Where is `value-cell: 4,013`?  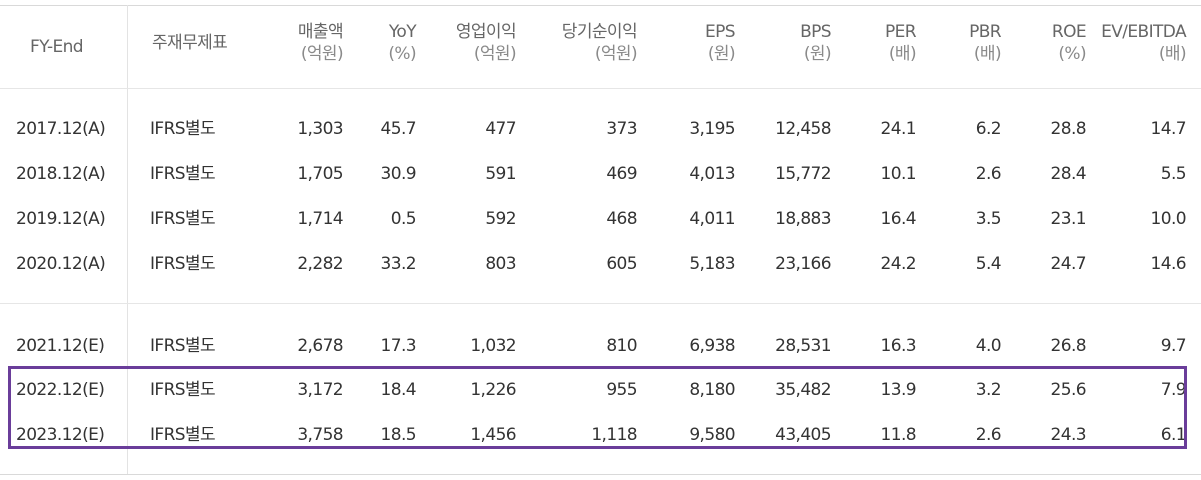 value-cell: 4,013 is located at coordinates (712, 174).